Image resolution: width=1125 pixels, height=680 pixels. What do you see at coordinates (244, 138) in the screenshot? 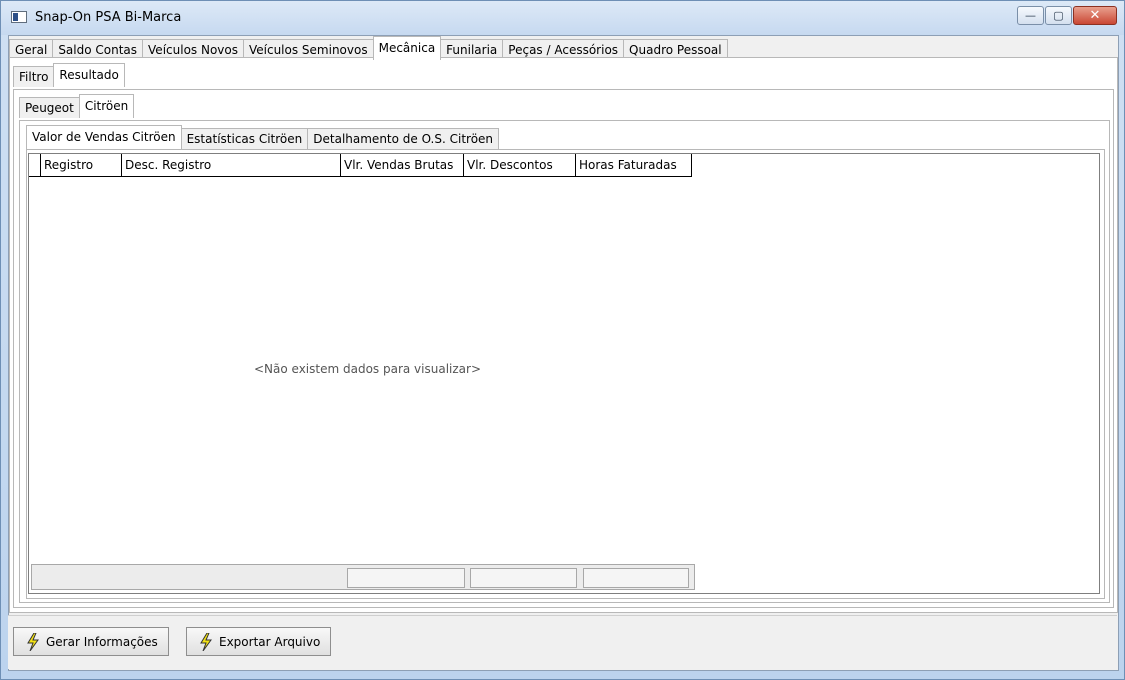
I see `tab-estatisticas-citroen: Estatísticas Citröen` at bounding box center [244, 138].